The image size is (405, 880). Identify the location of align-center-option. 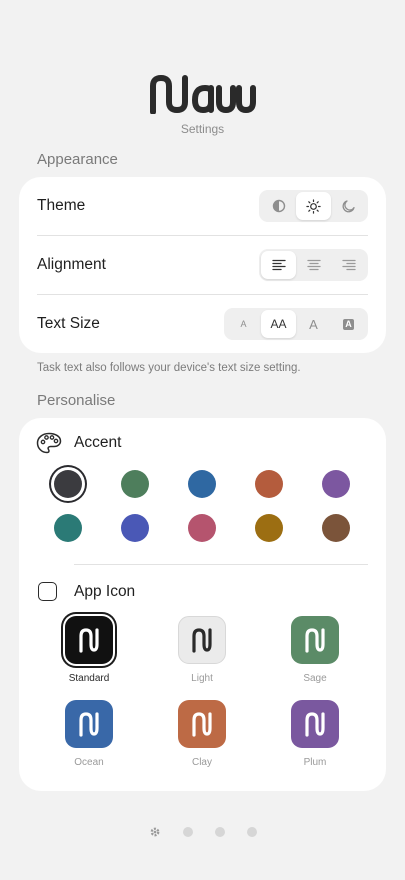
(313, 265).